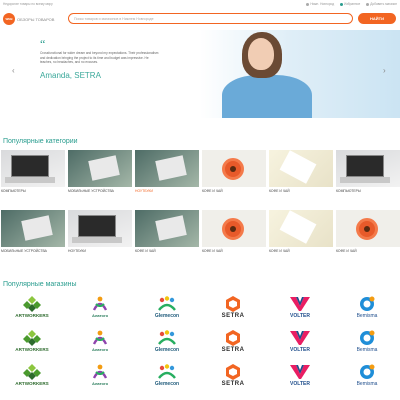 Image resolution: width=400 pixels, height=400 pixels. Describe the element at coordinates (144, 191) in the screenshot. I see `category-label: НОУТБУКИ` at that location.